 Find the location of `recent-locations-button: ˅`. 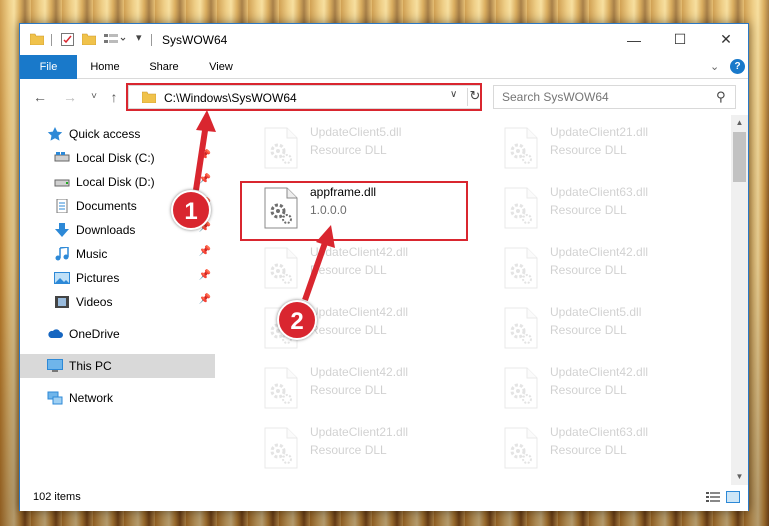

recent-locations-button: ˅ is located at coordinates (94, 97).